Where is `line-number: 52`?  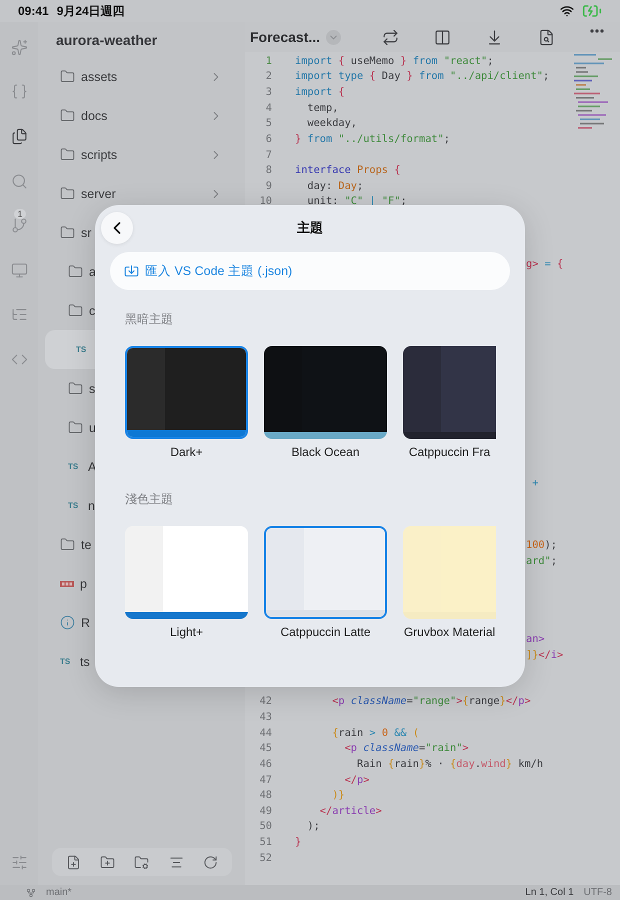 line-number: 52 is located at coordinates (265, 858).